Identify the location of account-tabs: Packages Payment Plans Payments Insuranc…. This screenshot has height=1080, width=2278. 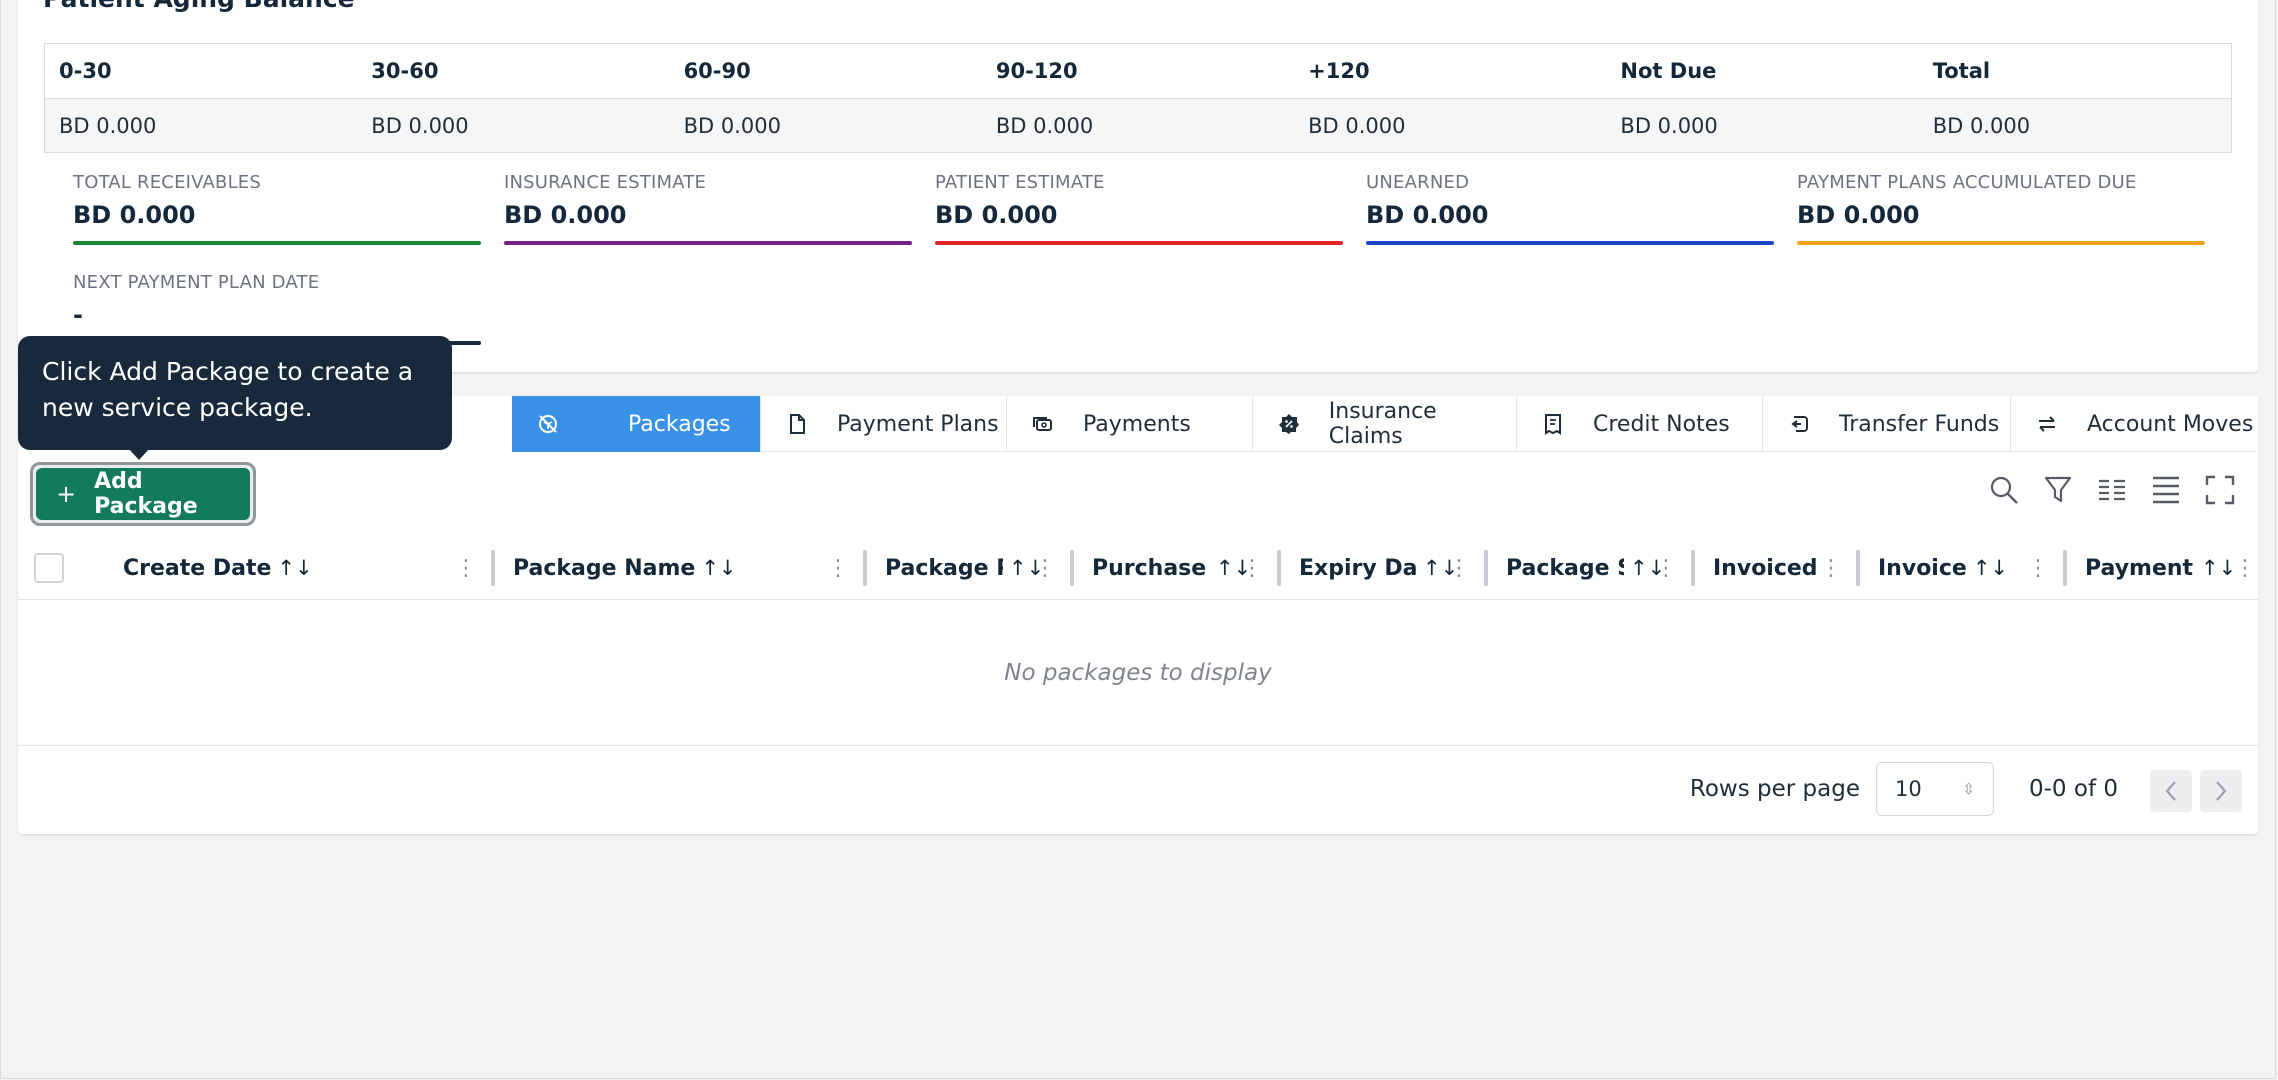
(1384, 424).